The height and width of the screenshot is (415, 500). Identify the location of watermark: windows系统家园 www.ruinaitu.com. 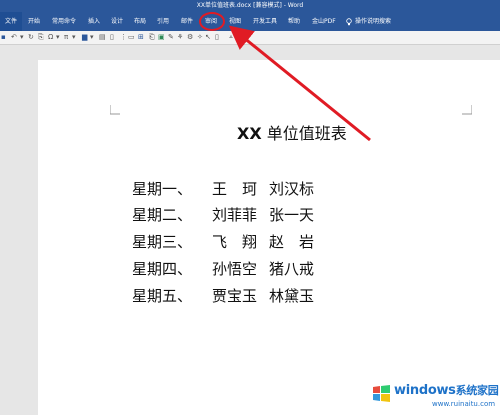
(435, 397).